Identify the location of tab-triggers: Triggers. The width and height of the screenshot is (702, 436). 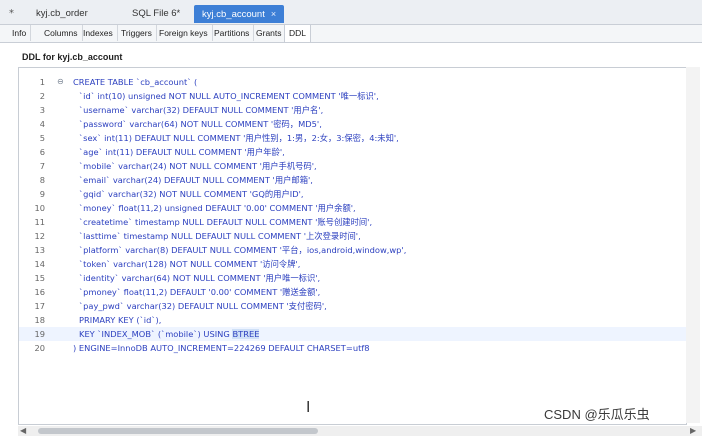
(137, 33).